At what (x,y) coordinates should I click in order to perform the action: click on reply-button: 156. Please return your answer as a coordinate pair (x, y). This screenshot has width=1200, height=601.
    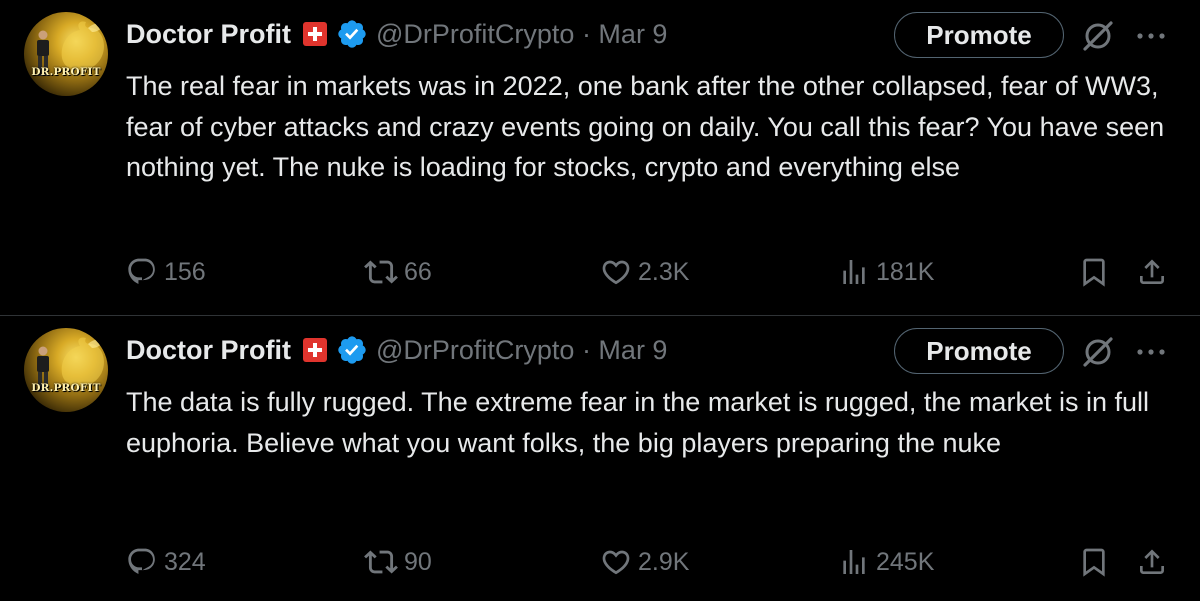
    Looking at the image, I should click on (166, 272).